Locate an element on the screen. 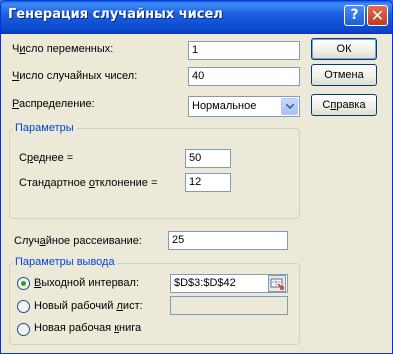 The image size is (393, 354). help-title-button: ? is located at coordinates (354, 15).